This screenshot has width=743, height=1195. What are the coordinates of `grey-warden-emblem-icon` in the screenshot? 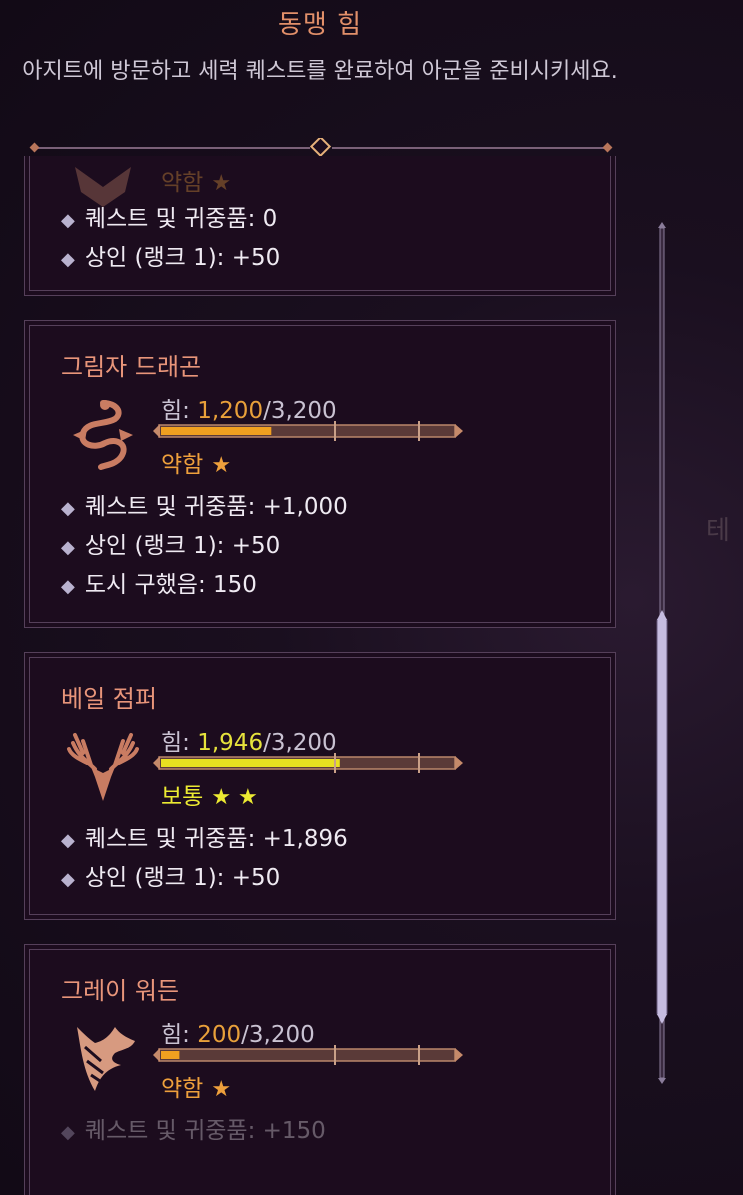 It's located at (103, 1057).